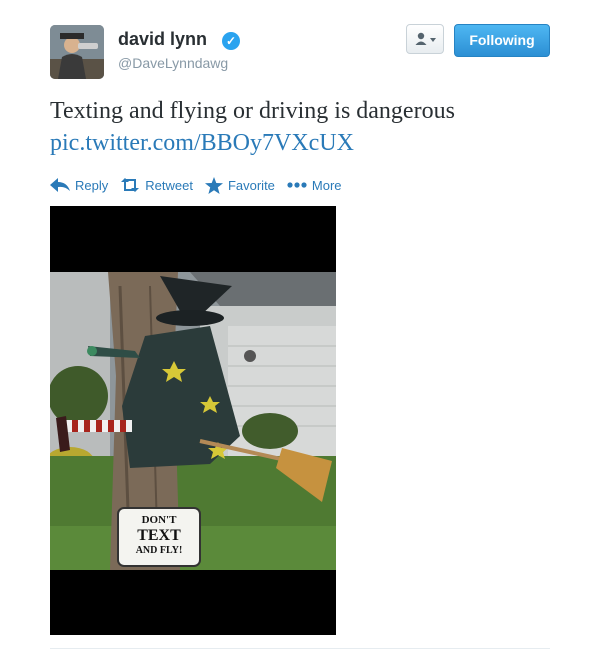 Image resolution: width=600 pixels, height=653 pixels. Describe the element at coordinates (159, 520) in the screenshot. I see `sign-line-1: DON'T` at that location.